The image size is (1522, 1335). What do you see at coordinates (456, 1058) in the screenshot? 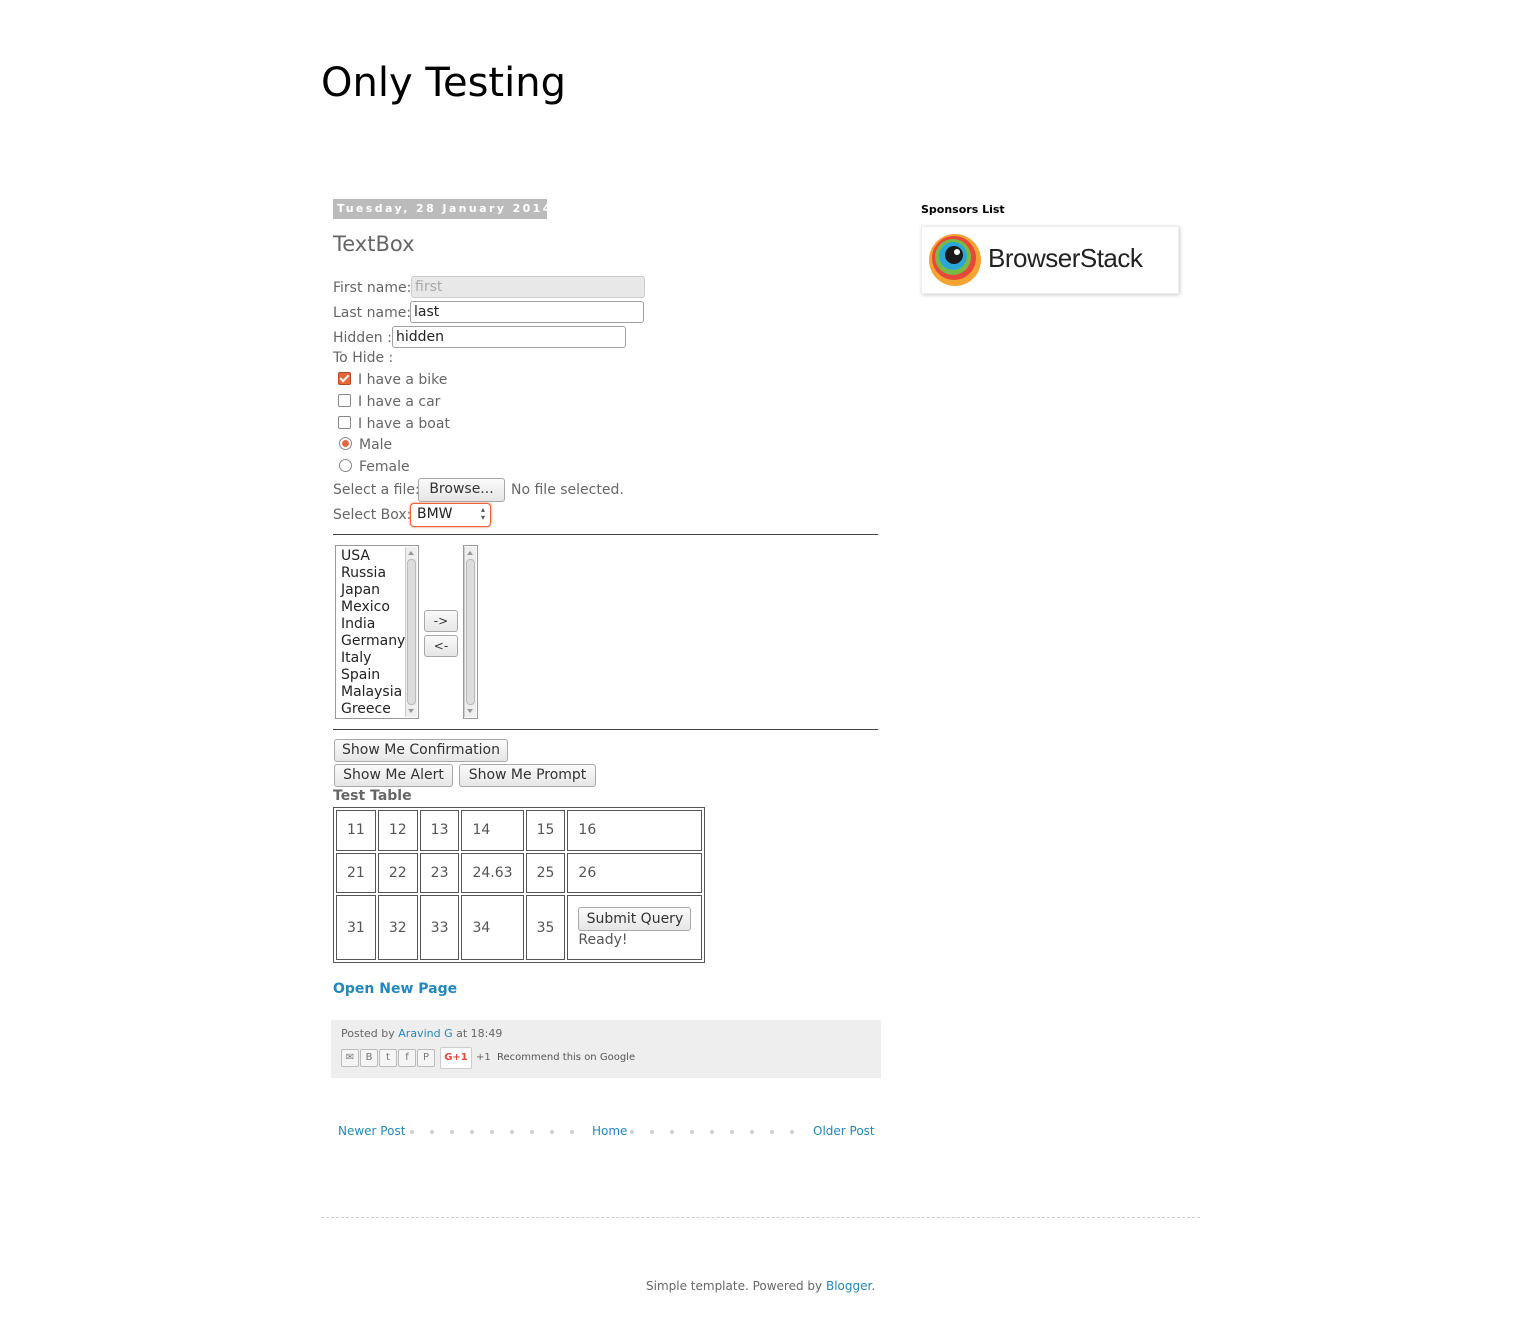
I see `google-plus-one-button: G+1` at bounding box center [456, 1058].